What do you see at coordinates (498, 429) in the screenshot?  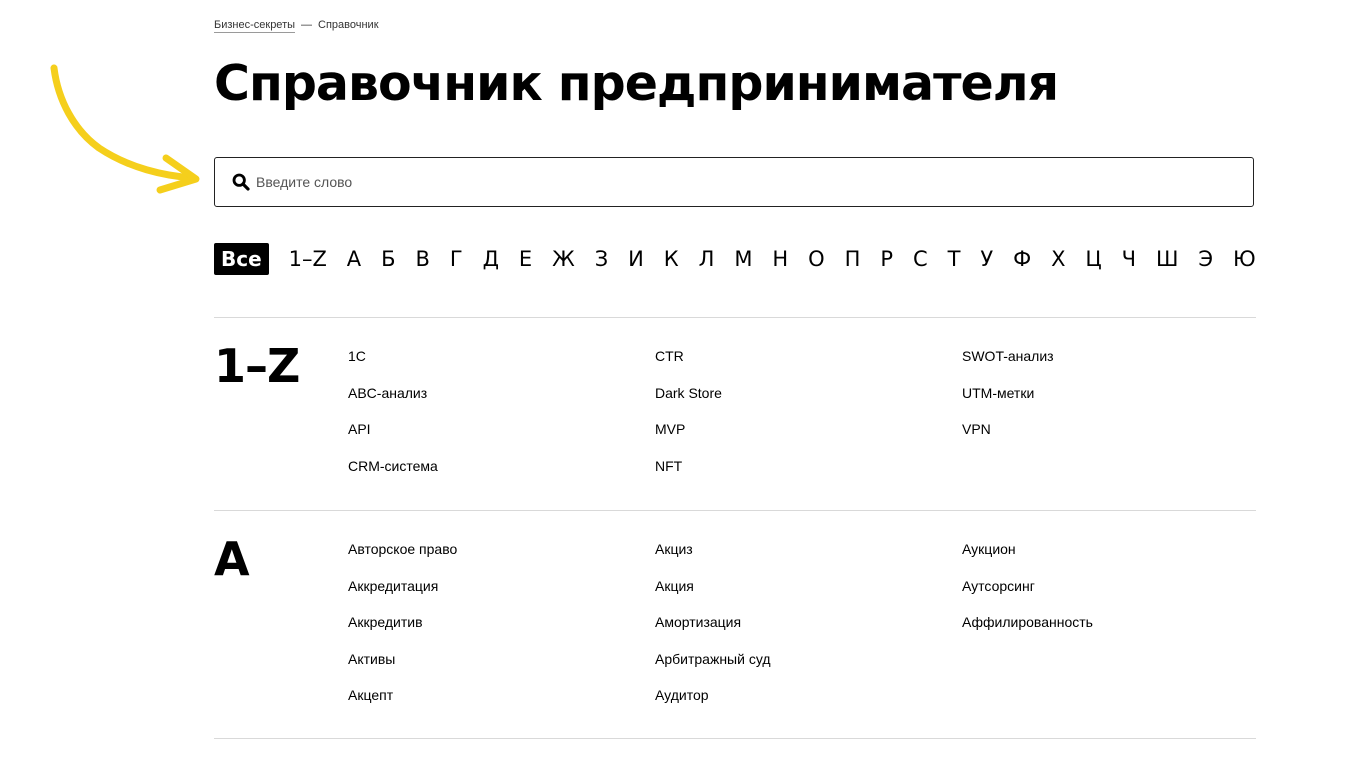 I see `term-link: API` at bounding box center [498, 429].